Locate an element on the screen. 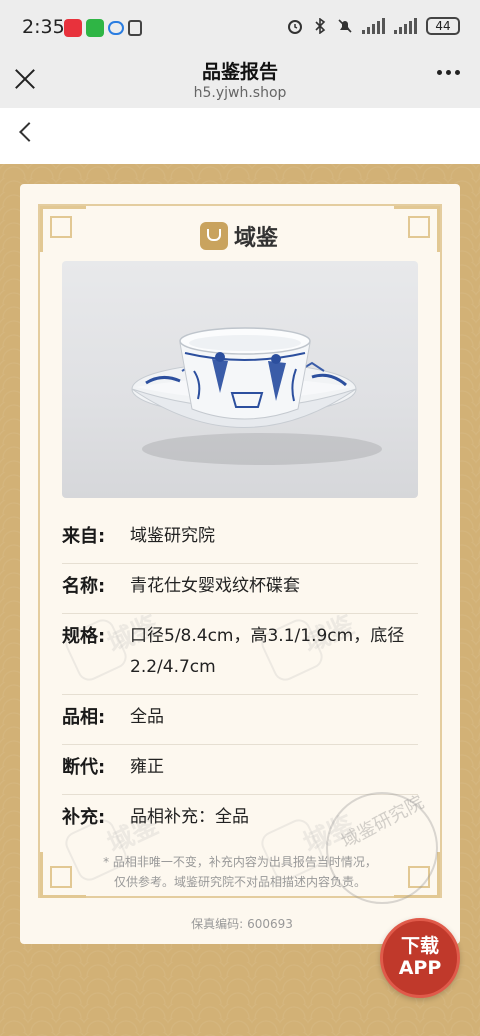 This screenshot has height=1036, width=480. info-value: 口径5/8.4cm，高3.1/1.9cm，底径2.2/4.7cm is located at coordinates (267, 651).